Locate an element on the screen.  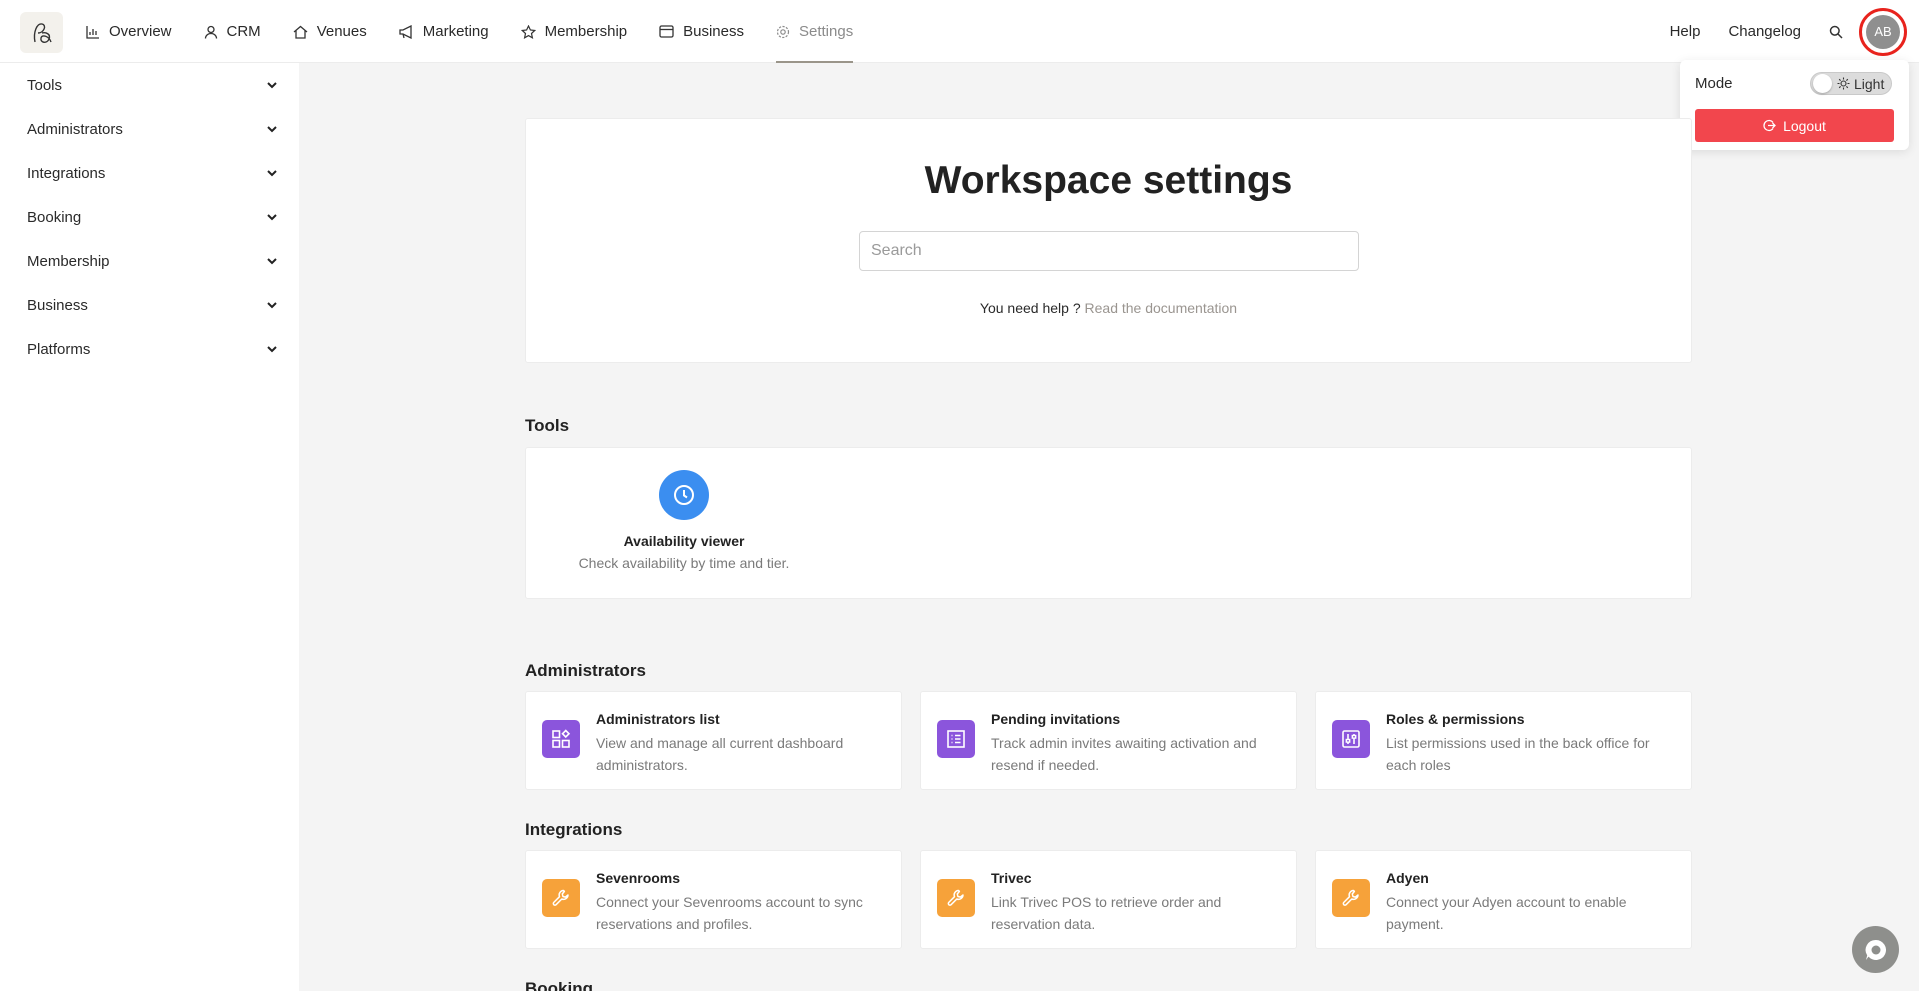
documentation-link: Read the documentation is located at coordinates (1161, 308).